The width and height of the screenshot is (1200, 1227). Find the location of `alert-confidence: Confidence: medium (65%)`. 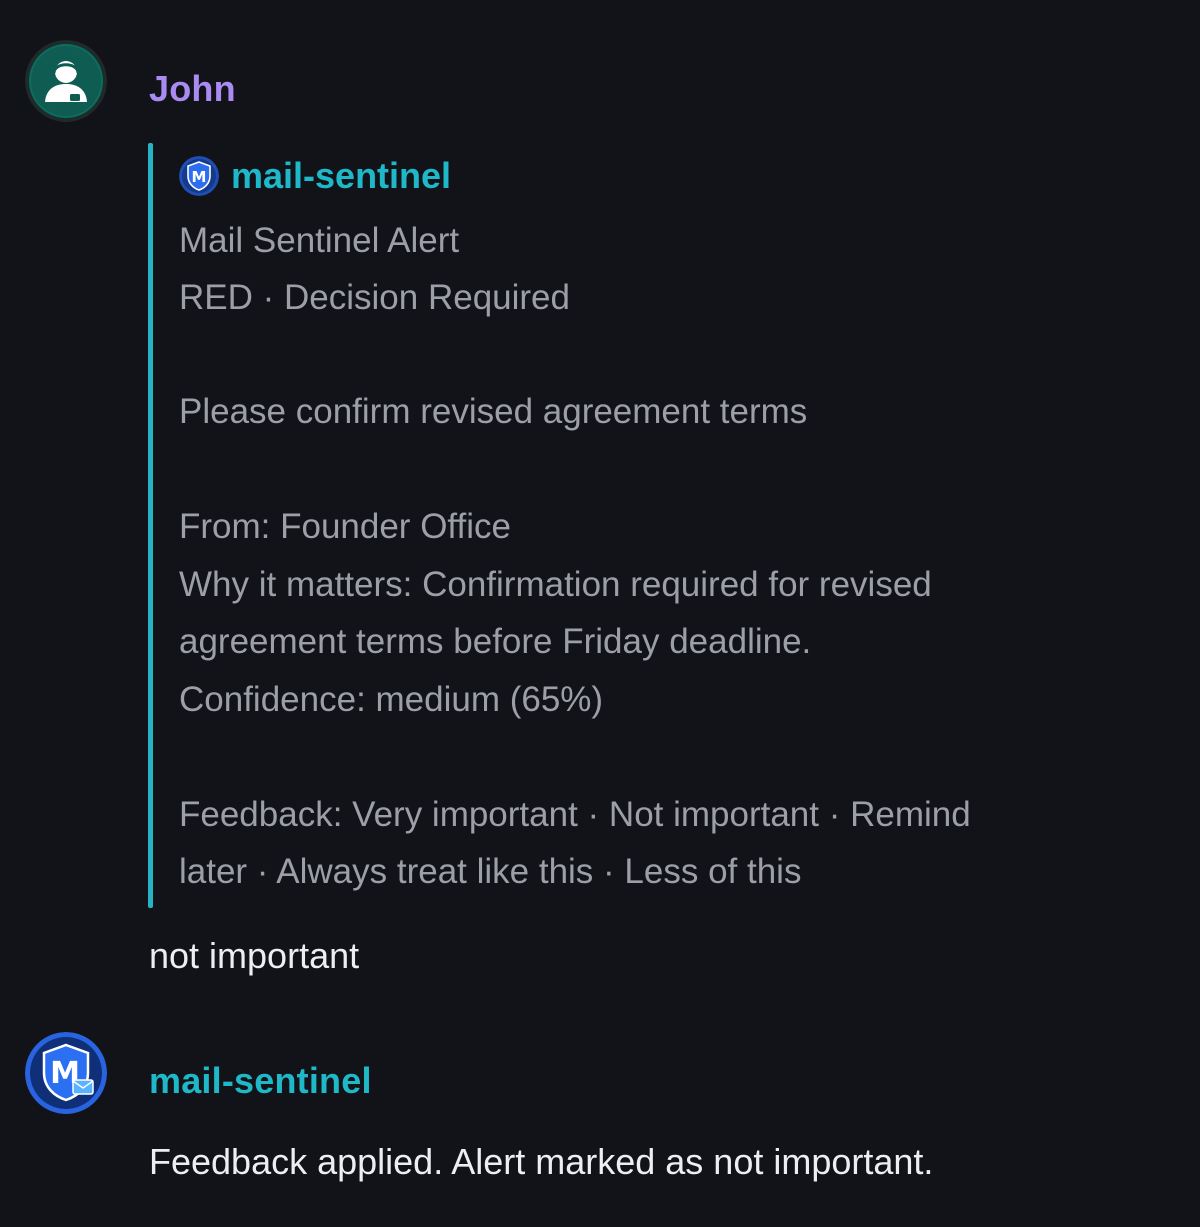

alert-confidence: Confidence: medium (65%) is located at coordinates (391, 699).